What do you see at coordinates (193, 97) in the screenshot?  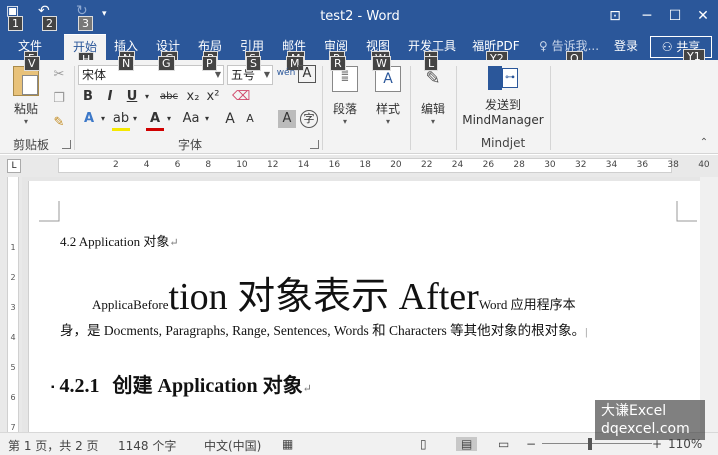 I see `subscript-button: x₂` at bounding box center [193, 97].